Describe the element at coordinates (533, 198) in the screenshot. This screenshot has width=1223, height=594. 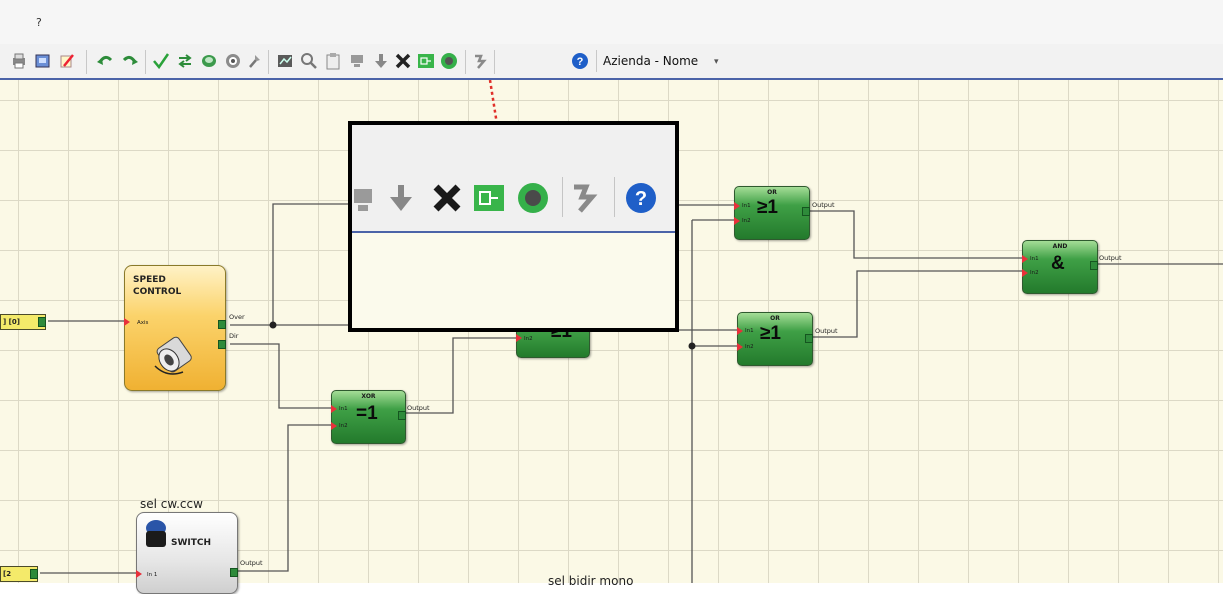
I see `zoom-disconnect-icon` at that location.